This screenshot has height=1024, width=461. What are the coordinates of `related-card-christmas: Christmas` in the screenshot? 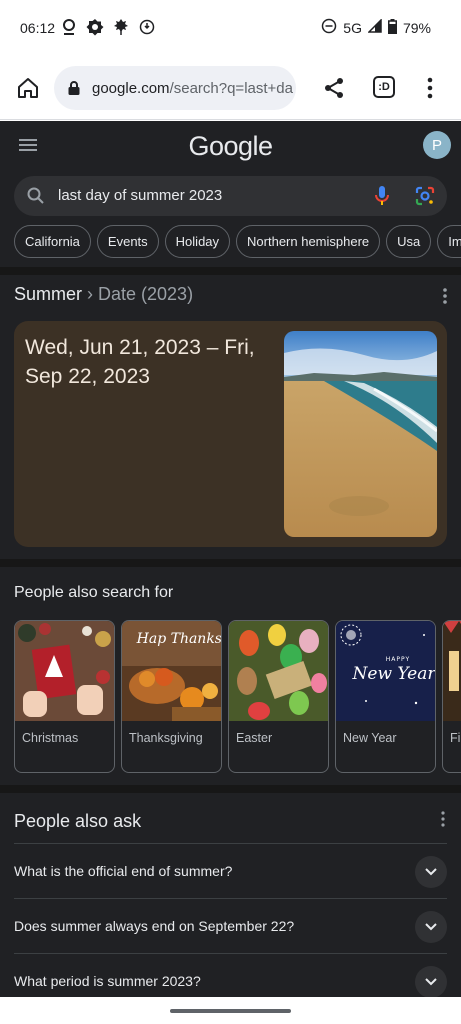 It's located at (64, 696).